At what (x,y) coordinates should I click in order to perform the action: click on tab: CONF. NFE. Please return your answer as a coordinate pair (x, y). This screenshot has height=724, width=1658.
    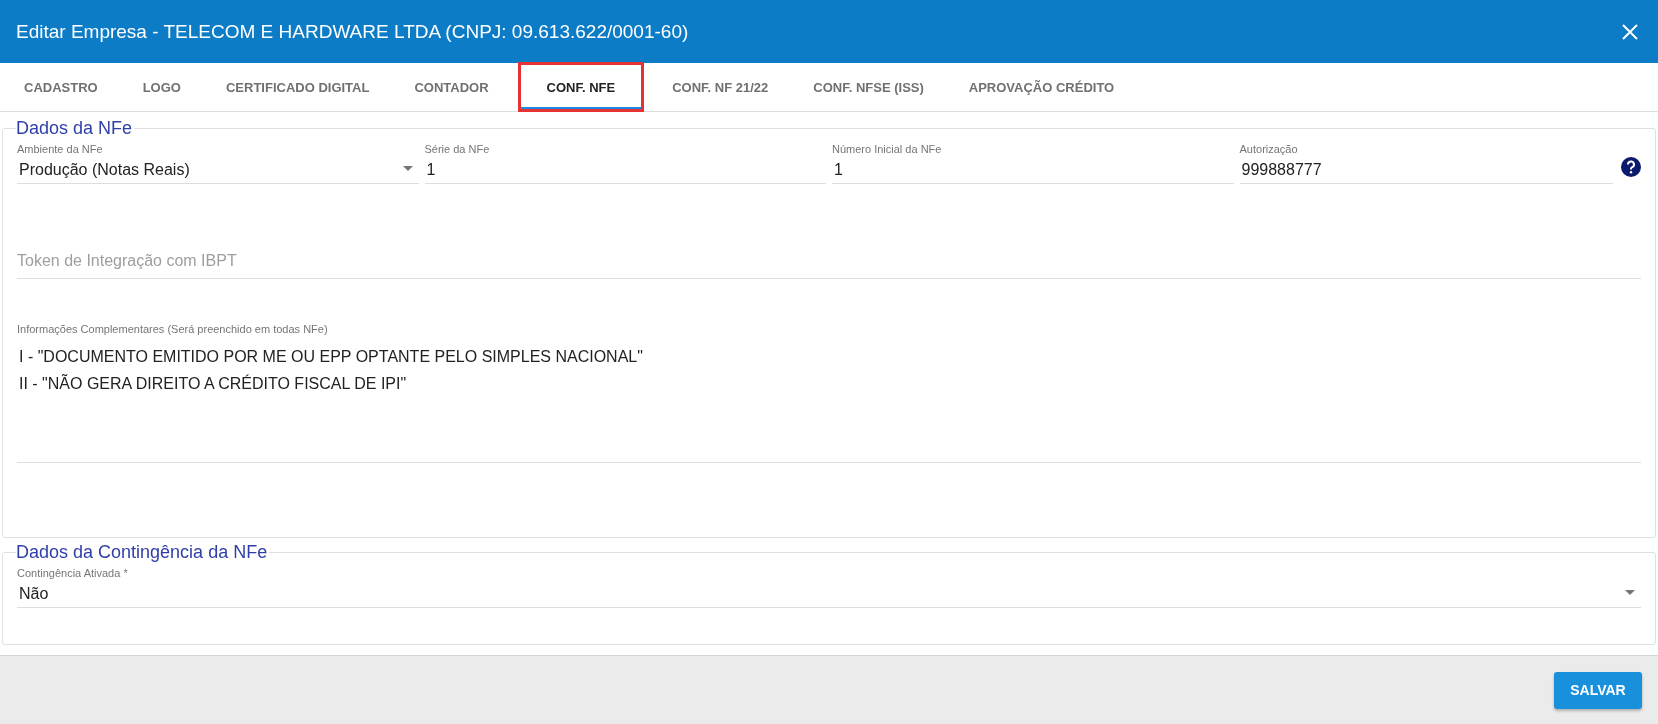
    Looking at the image, I should click on (581, 87).